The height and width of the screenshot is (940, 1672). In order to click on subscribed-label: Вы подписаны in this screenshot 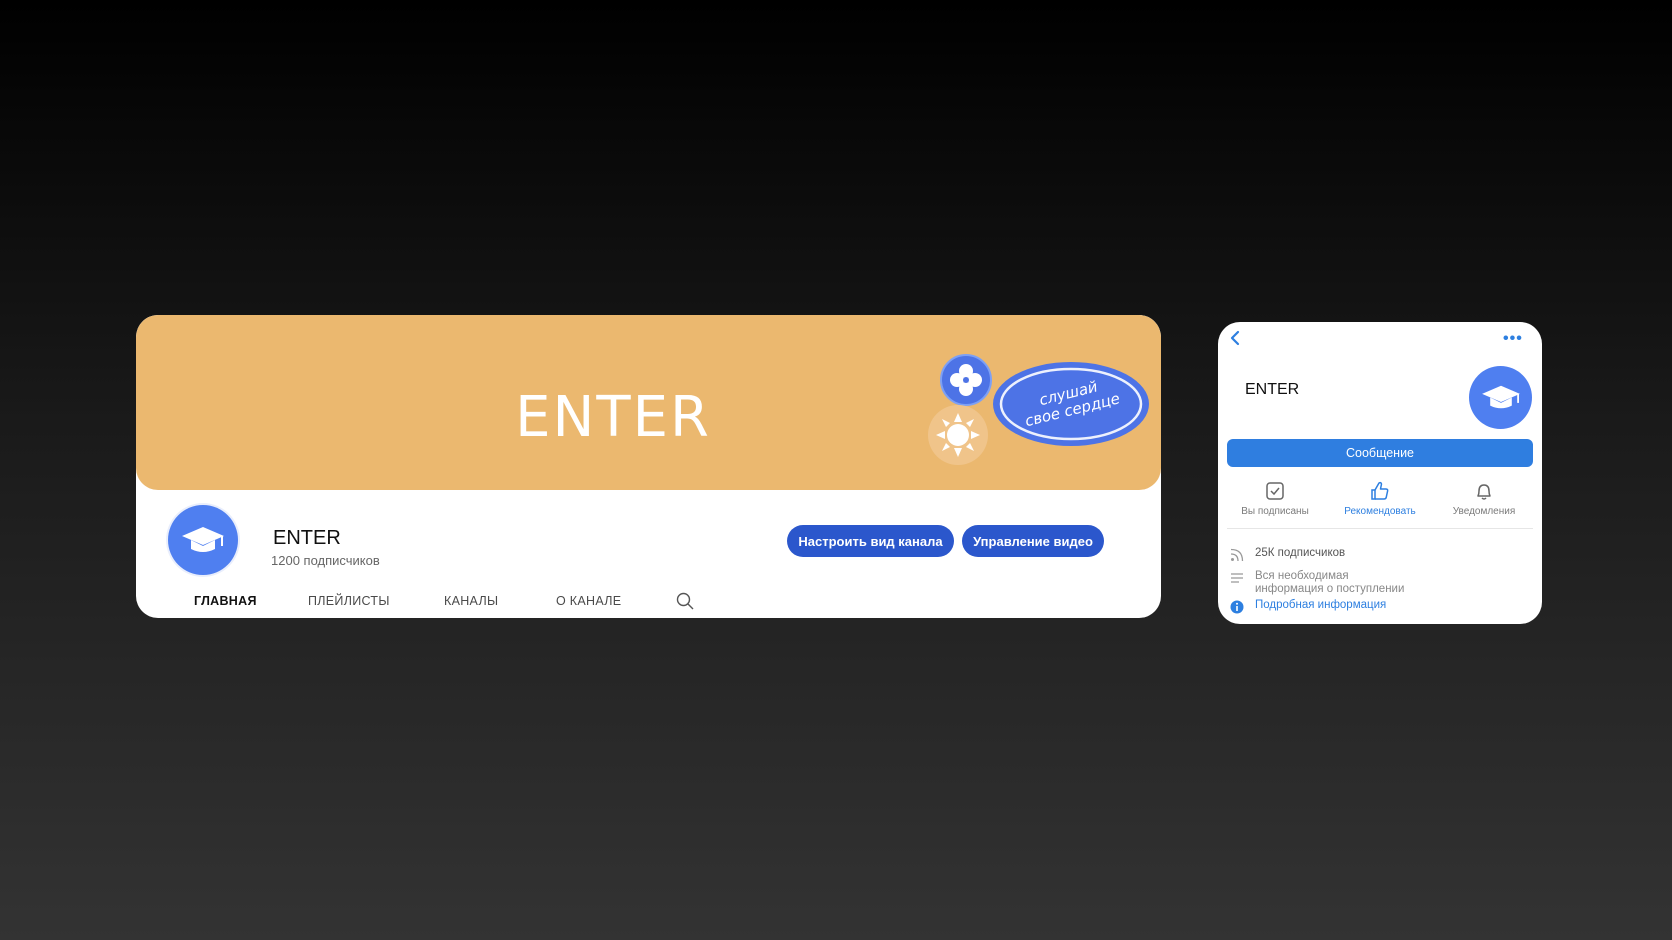, I will do `click(1275, 511)`.